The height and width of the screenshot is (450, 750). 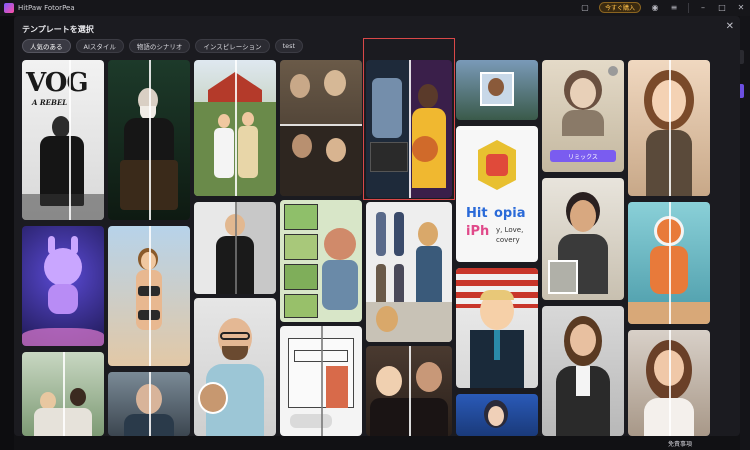 What do you see at coordinates (741, 8) in the screenshot?
I see `window-close-icon: ✕` at bounding box center [741, 8].